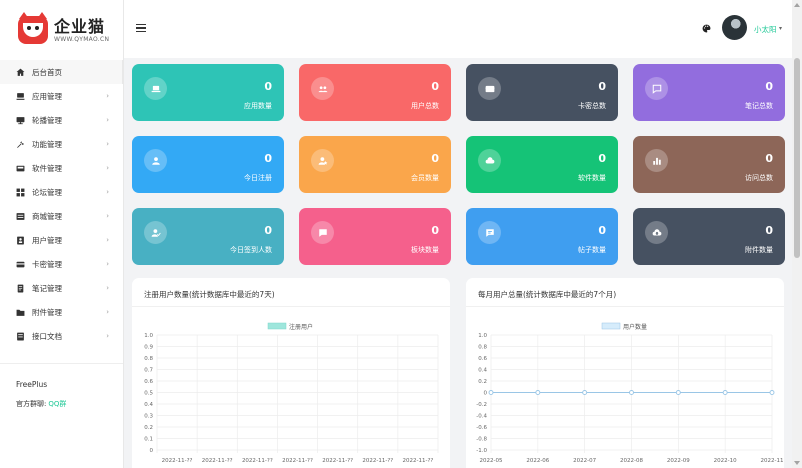  What do you see at coordinates (709, 236) in the screenshot?
I see `stat-card: 0 附件数量` at bounding box center [709, 236].